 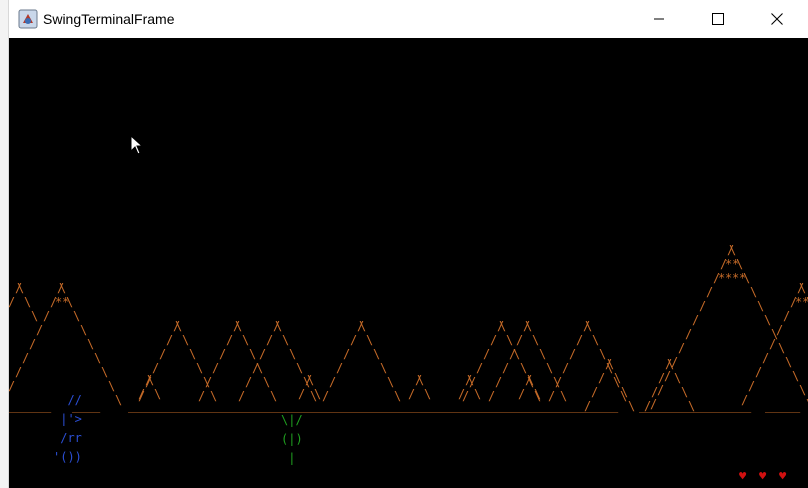 I want to click on maximize-icon, so click(x=718, y=19).